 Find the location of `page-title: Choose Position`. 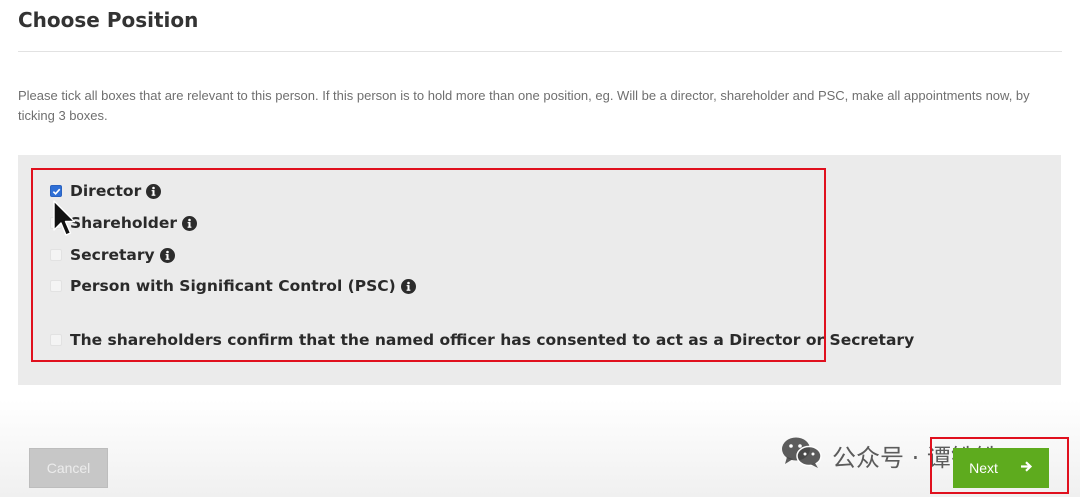

page-title: Choose Position is located at coordinates (108, 20).